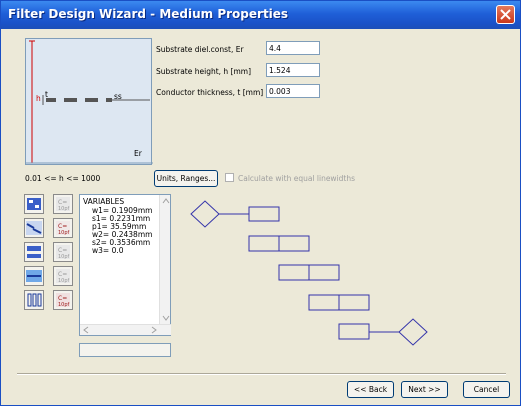 The height and width of the screenshot is (406, 521). Describe the element at coordinates (38, 98) in the screenshot. I see `height-label: h` at that location.